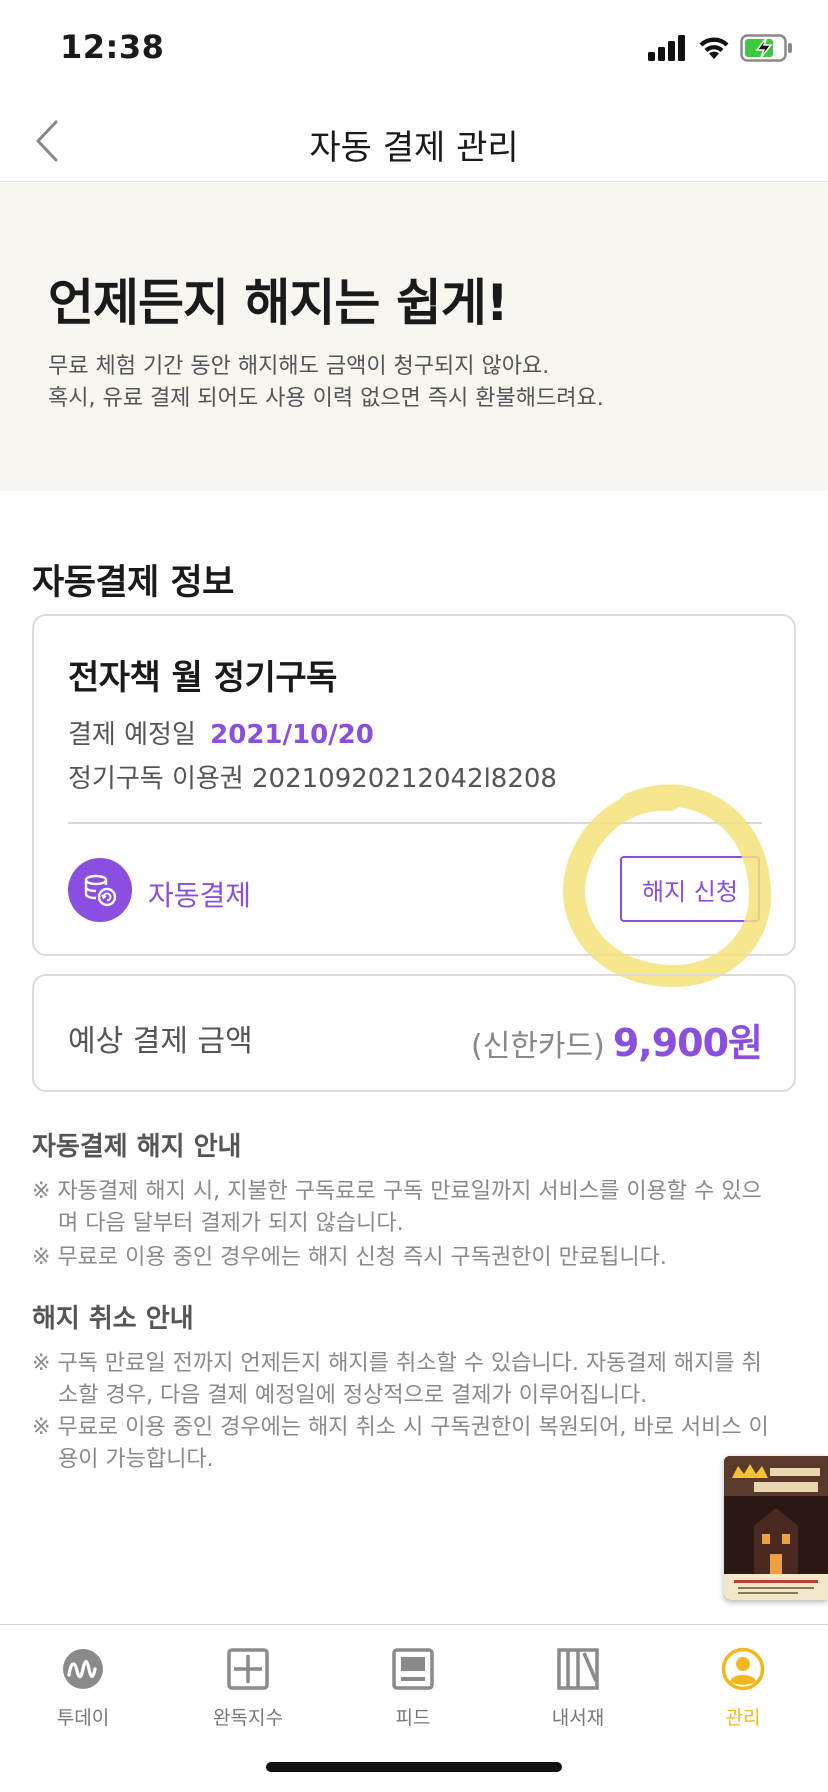 The image size is (828, 1792). I want to click on hero-desc-line: 무료 체험 기간 동안 해지해도 금액이 청구되지 않아요., so click(299, 366).